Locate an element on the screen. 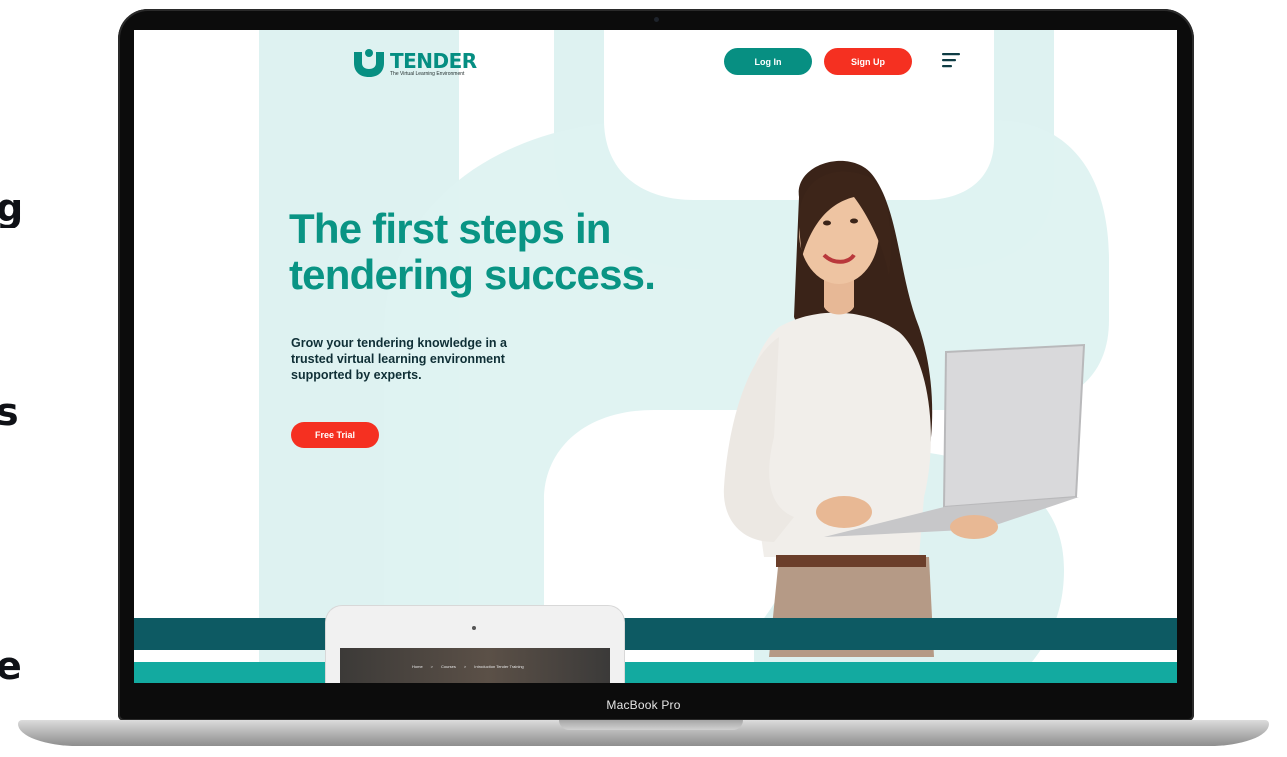 This screenshot has width=1287, height=757. cropped-heading-letter: e is located at coordinates (11, 666).